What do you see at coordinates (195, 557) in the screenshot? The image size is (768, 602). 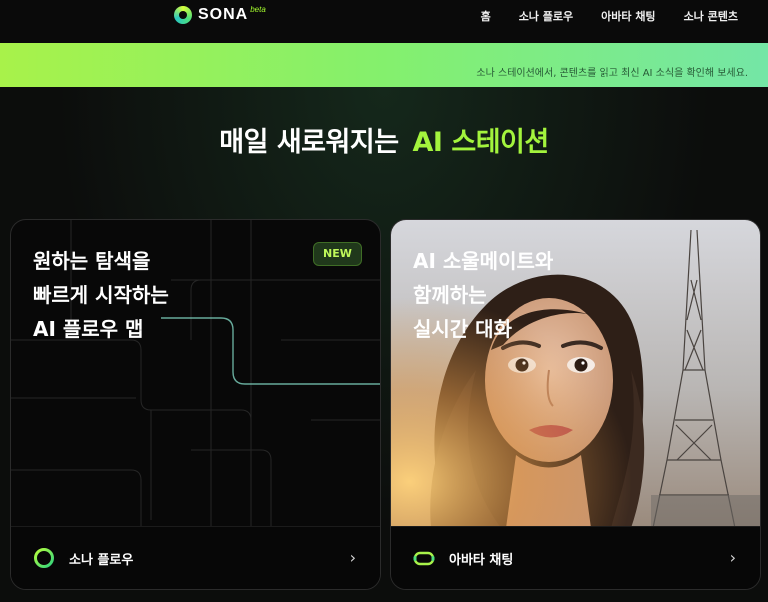 I see `sona-flow-link: 소나 플로우 ›` at bounding box center [195, 557].